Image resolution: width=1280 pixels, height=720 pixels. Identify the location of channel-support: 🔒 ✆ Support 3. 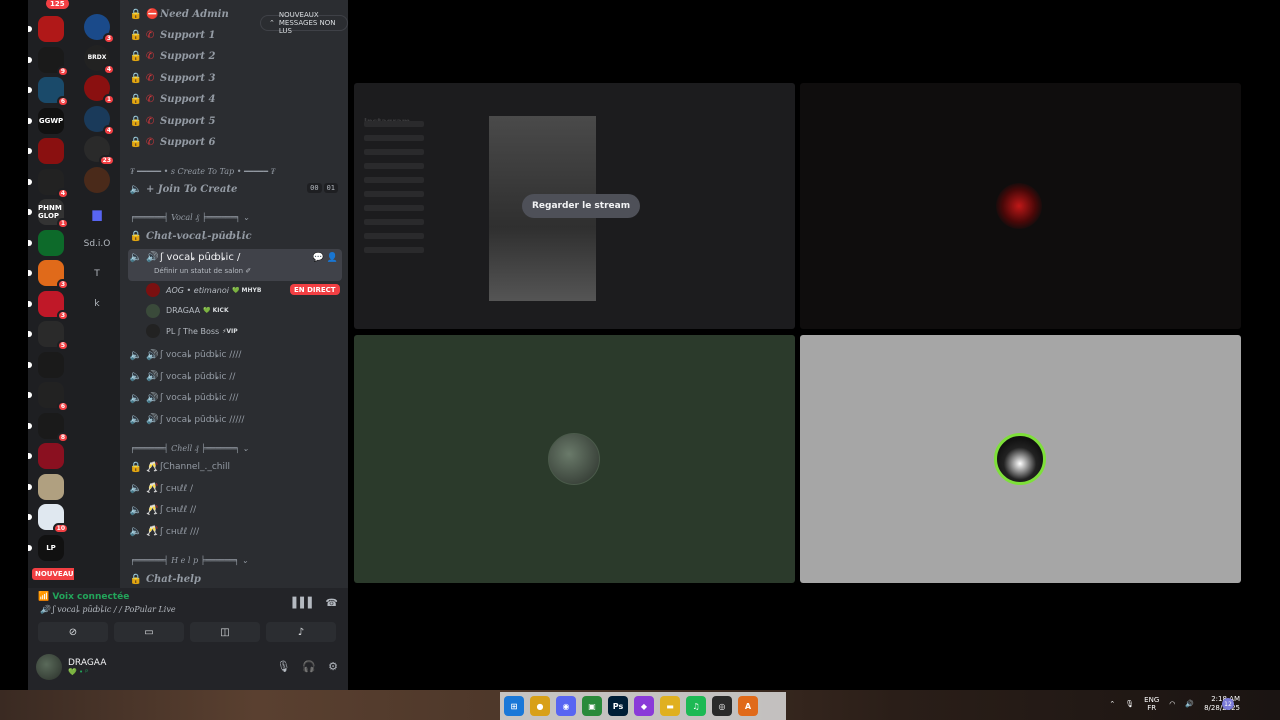
(235, 78).